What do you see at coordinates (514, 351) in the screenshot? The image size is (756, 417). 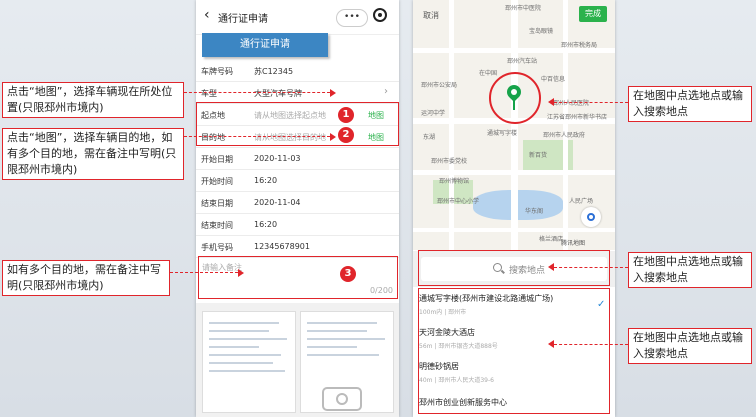 I see `results-highlight` at bounding box center [514, 351].